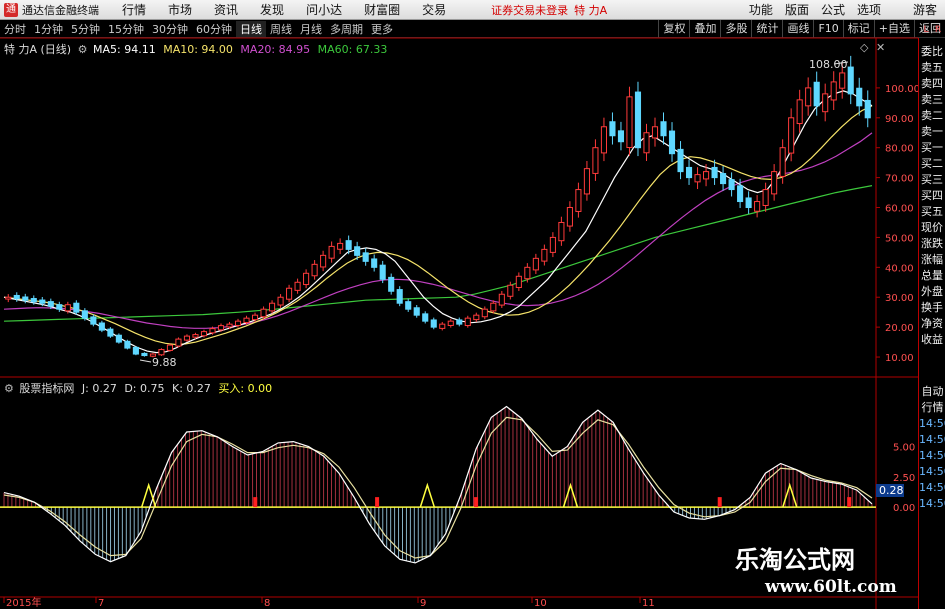  I want to click on panel-earnings: 收益, so click(932, 339).